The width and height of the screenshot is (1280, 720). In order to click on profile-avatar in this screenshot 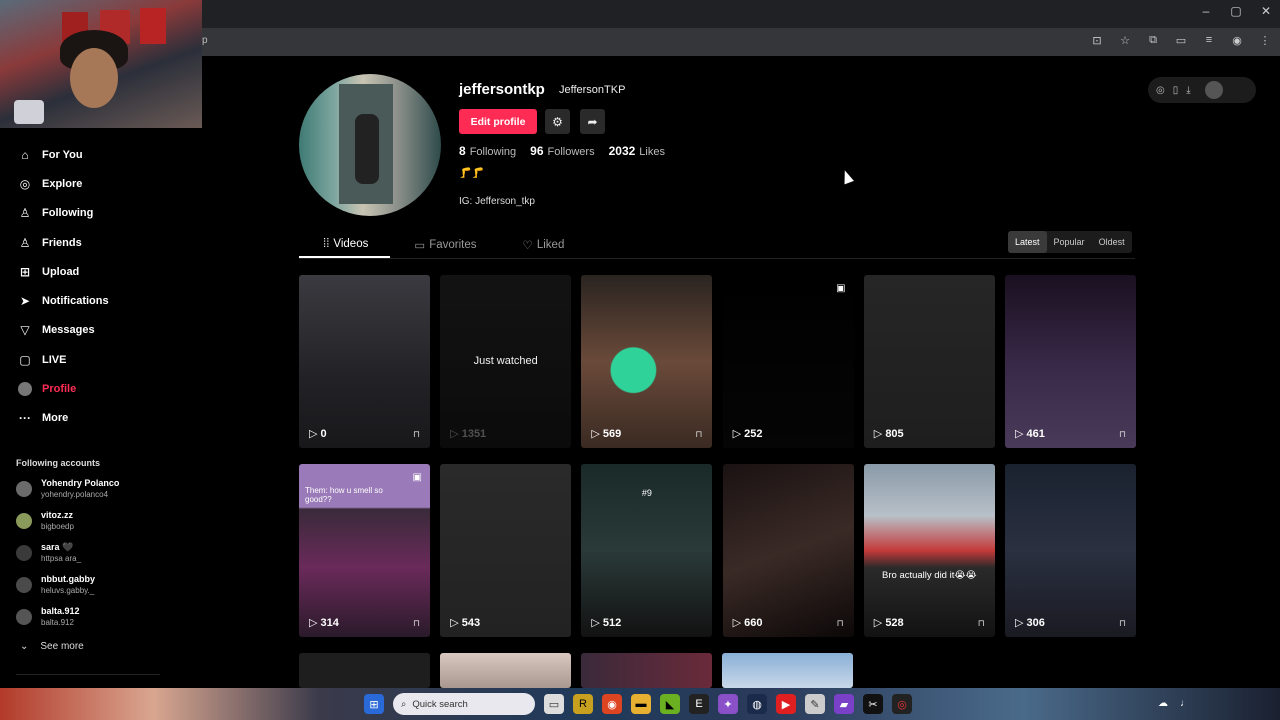, I will do `click(370, 145)`.